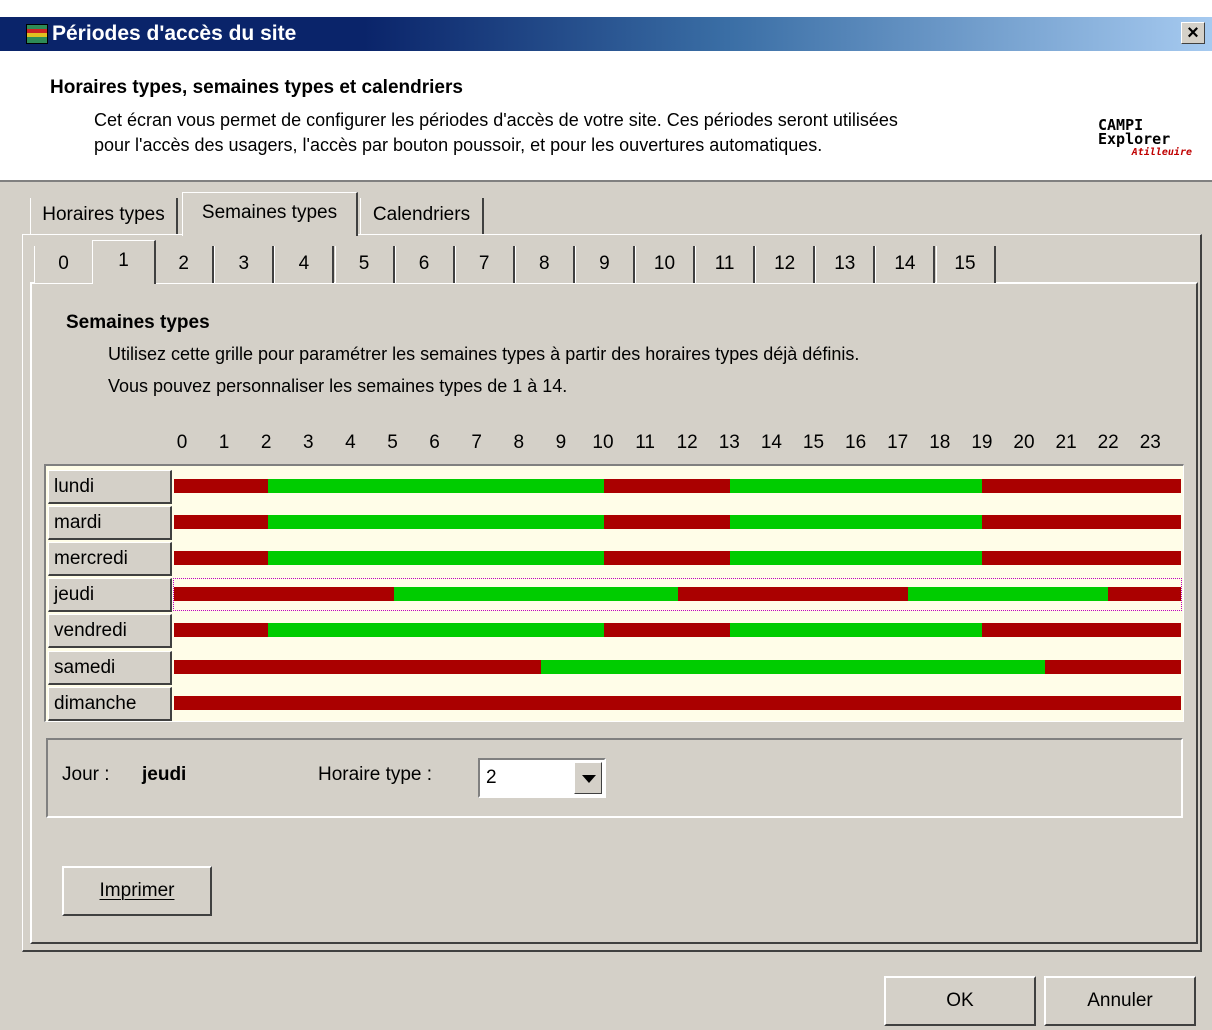 The height and width of the screenshot is (1030, 1212). Describe the element at coordinates (725, 264) in the screenshot. I see `tab-week-11: 11` at that location.